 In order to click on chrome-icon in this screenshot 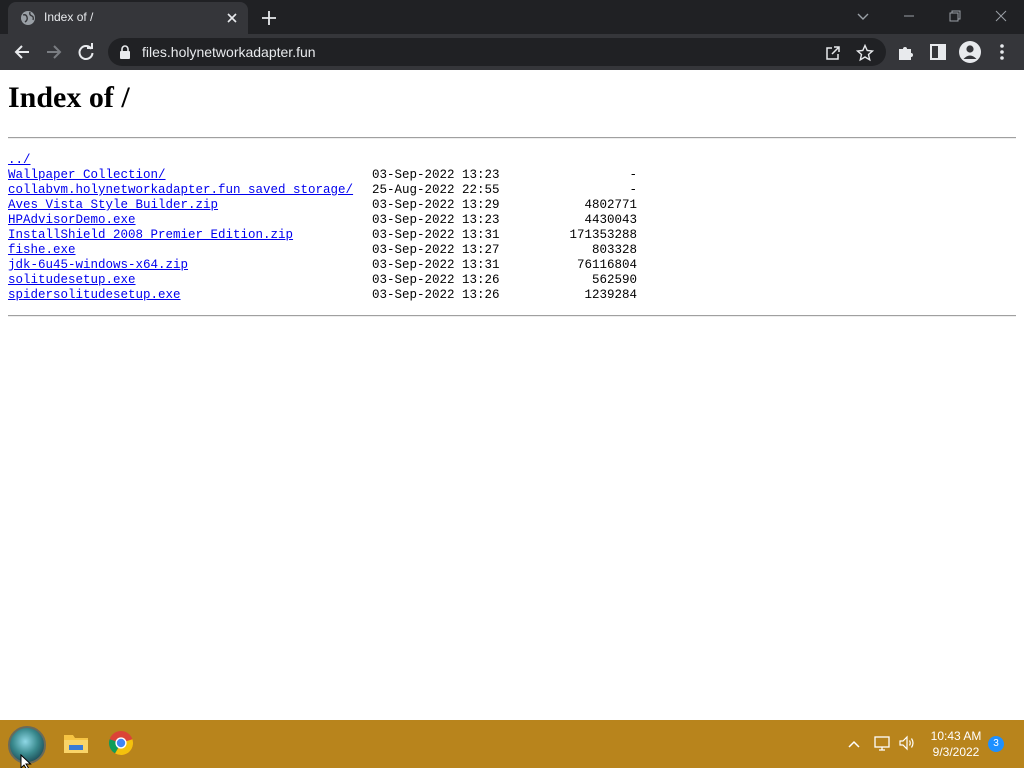, I will do `click(121, 743)`.